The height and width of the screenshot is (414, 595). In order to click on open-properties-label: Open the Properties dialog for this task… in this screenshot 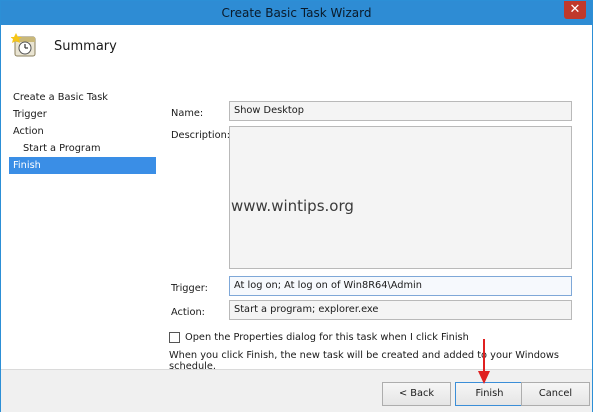, I will do `click(327, 337)`.